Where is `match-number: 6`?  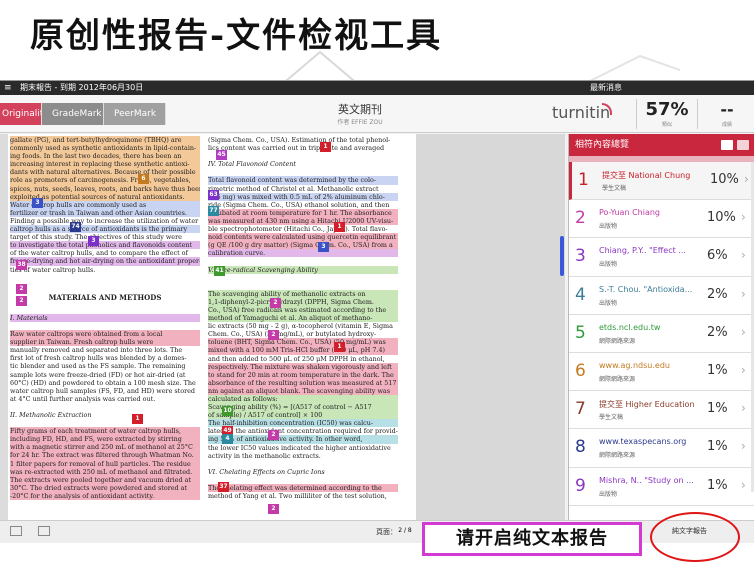 match-number: 6 is located at coordinates (580, 370).